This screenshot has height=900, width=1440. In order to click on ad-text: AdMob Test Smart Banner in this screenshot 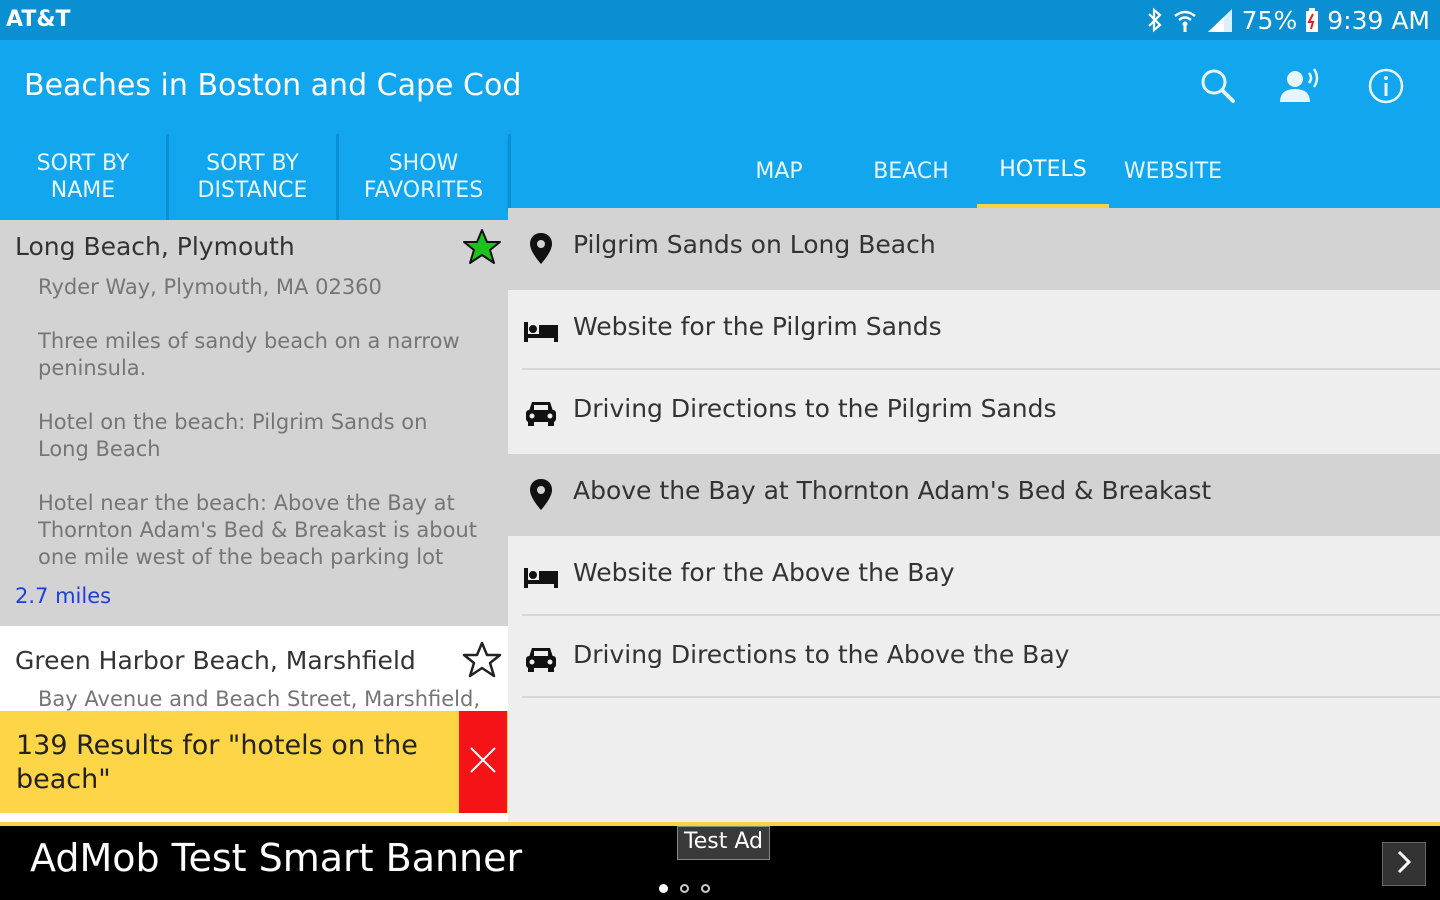, I will do `click(276, 858)`.